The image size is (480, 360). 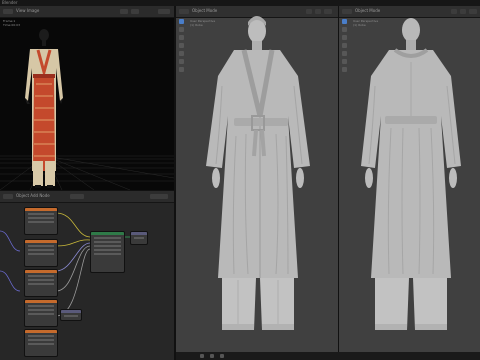 I want to click on node-principled-bsdf, so click(x=107, y=252).